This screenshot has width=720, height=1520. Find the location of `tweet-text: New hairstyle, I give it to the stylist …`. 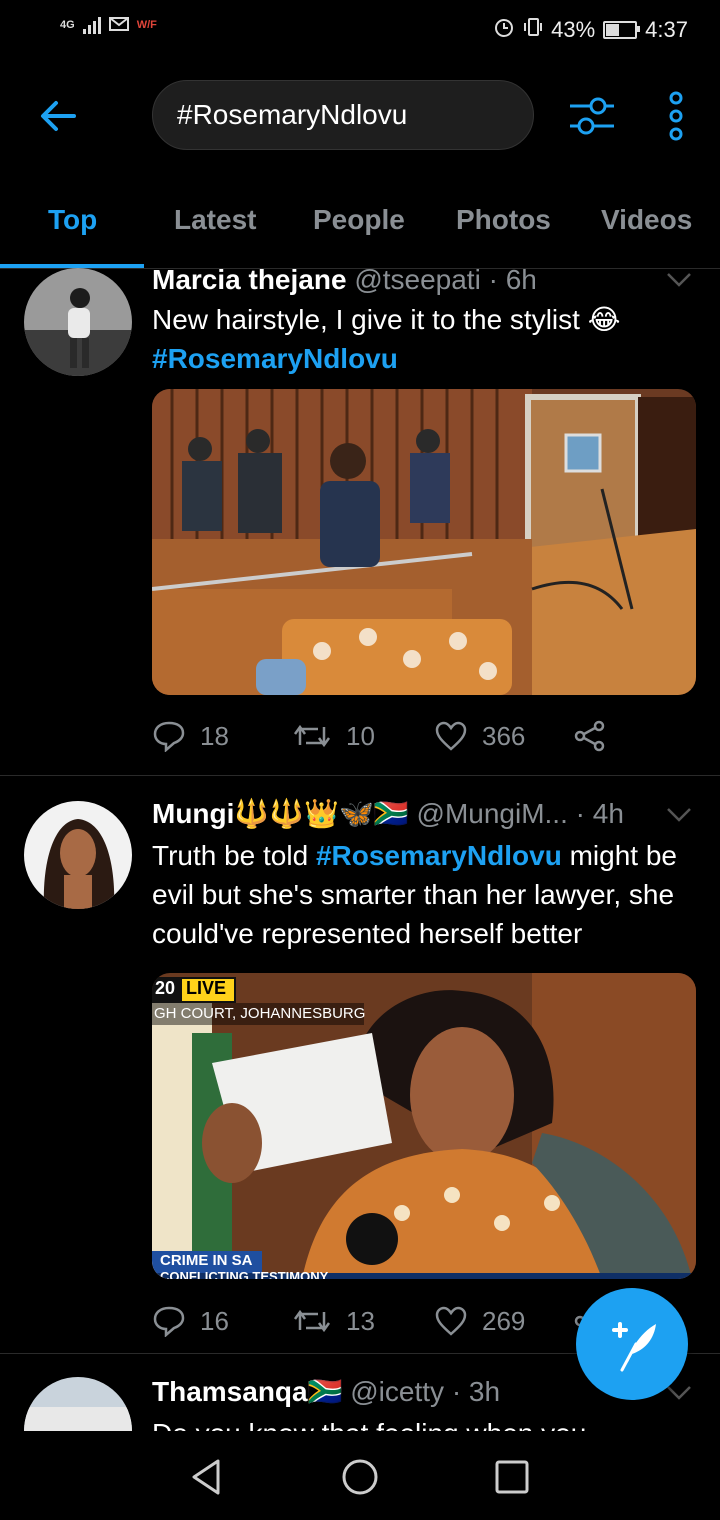

tweet-text: New hairstyle, I give it to the stylist … is located at coordinates (424, 339).